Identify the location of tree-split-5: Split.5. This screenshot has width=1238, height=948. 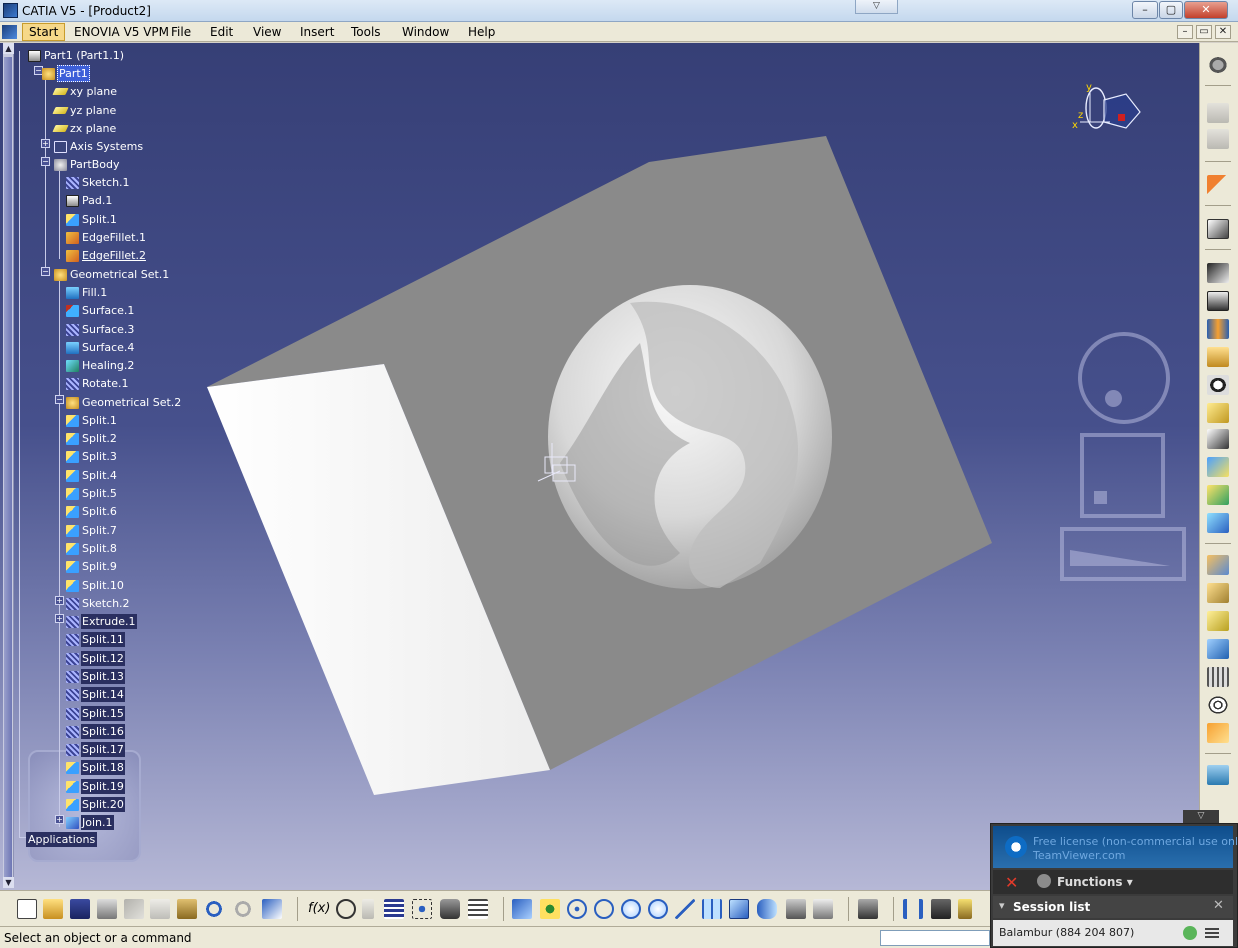
(92, 491).